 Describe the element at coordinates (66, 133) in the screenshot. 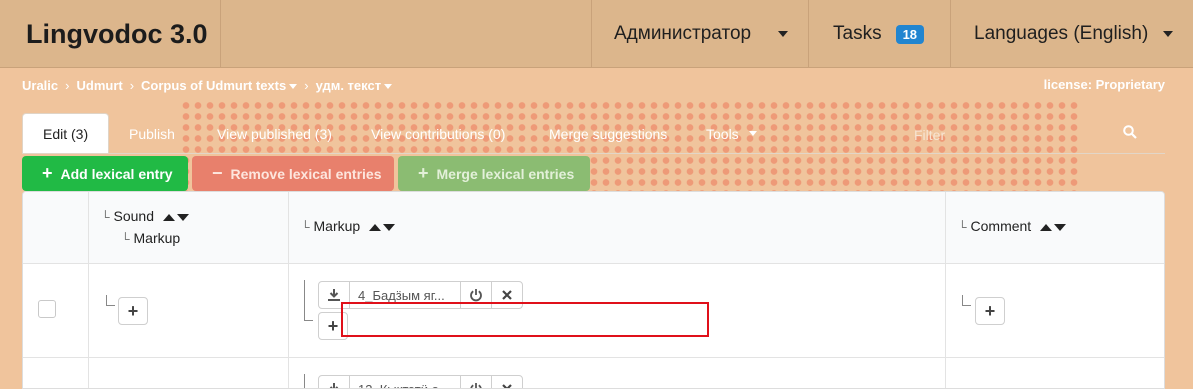

I see `tab-edit: Edit (3)` at that location.